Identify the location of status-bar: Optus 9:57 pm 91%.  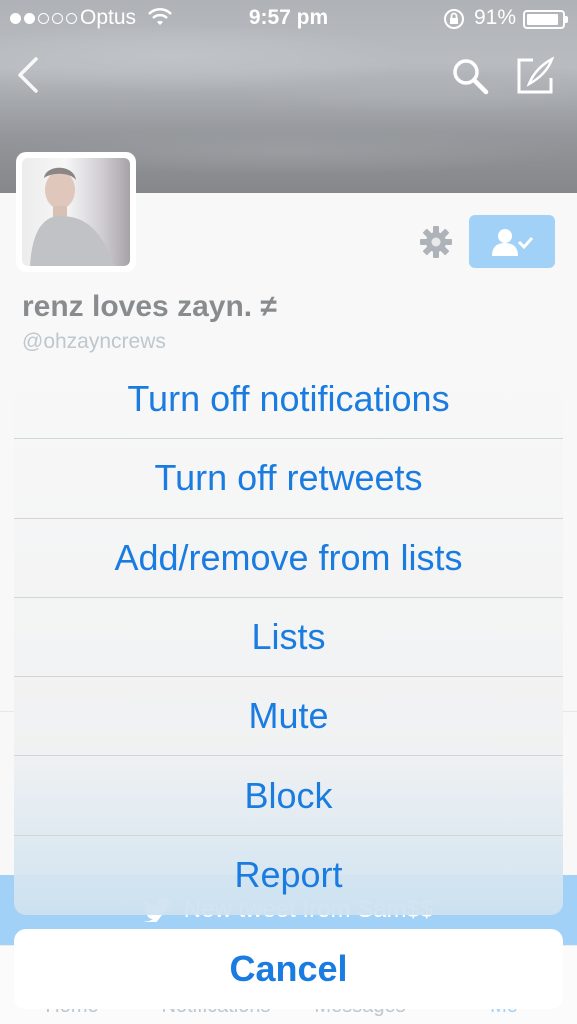
(288, 19).